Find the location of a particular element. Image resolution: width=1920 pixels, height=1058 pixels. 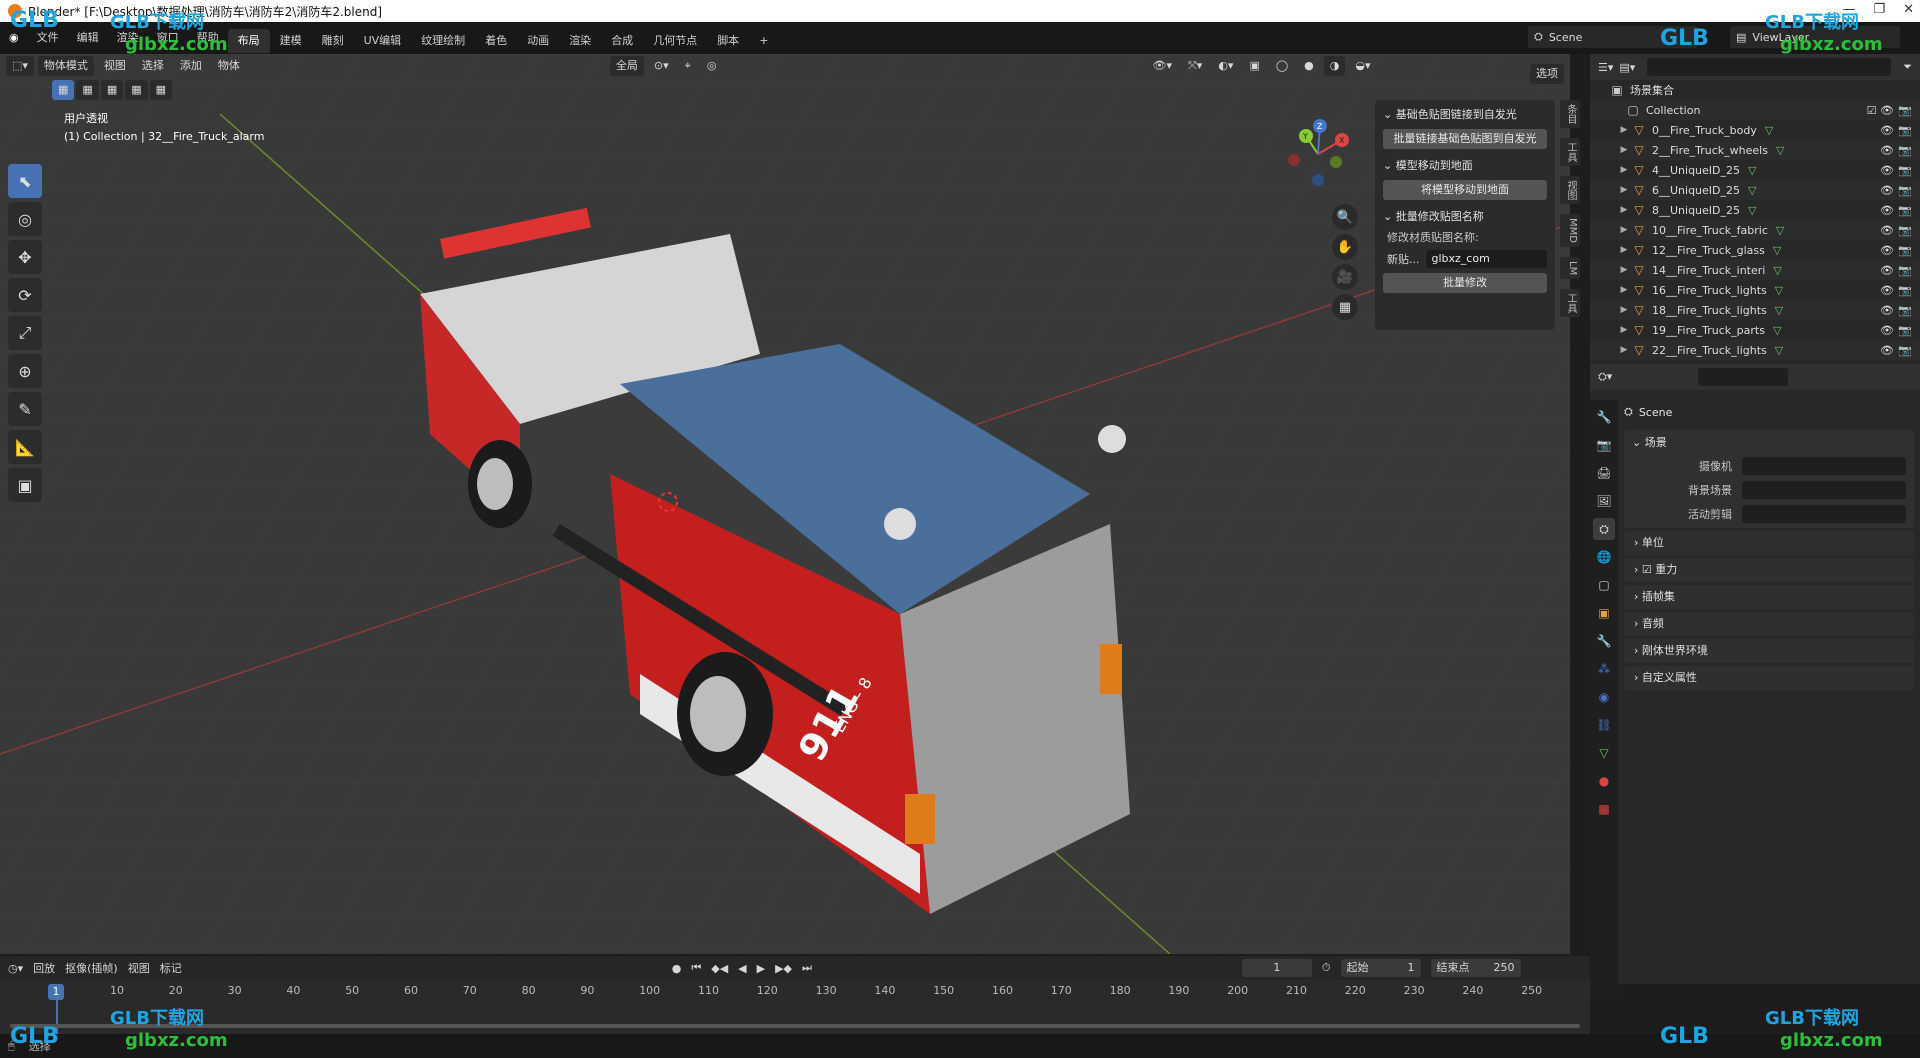

outliner-object-row: ▶ ▽ 6__UniqueID_25 ▽ 👁 📷 is located at coordinates (1755, 190).